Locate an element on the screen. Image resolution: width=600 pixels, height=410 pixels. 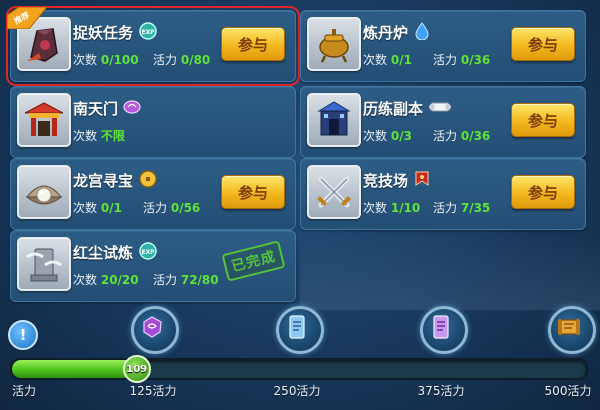
purple-stone-icon is located at coordinates (152, 327).